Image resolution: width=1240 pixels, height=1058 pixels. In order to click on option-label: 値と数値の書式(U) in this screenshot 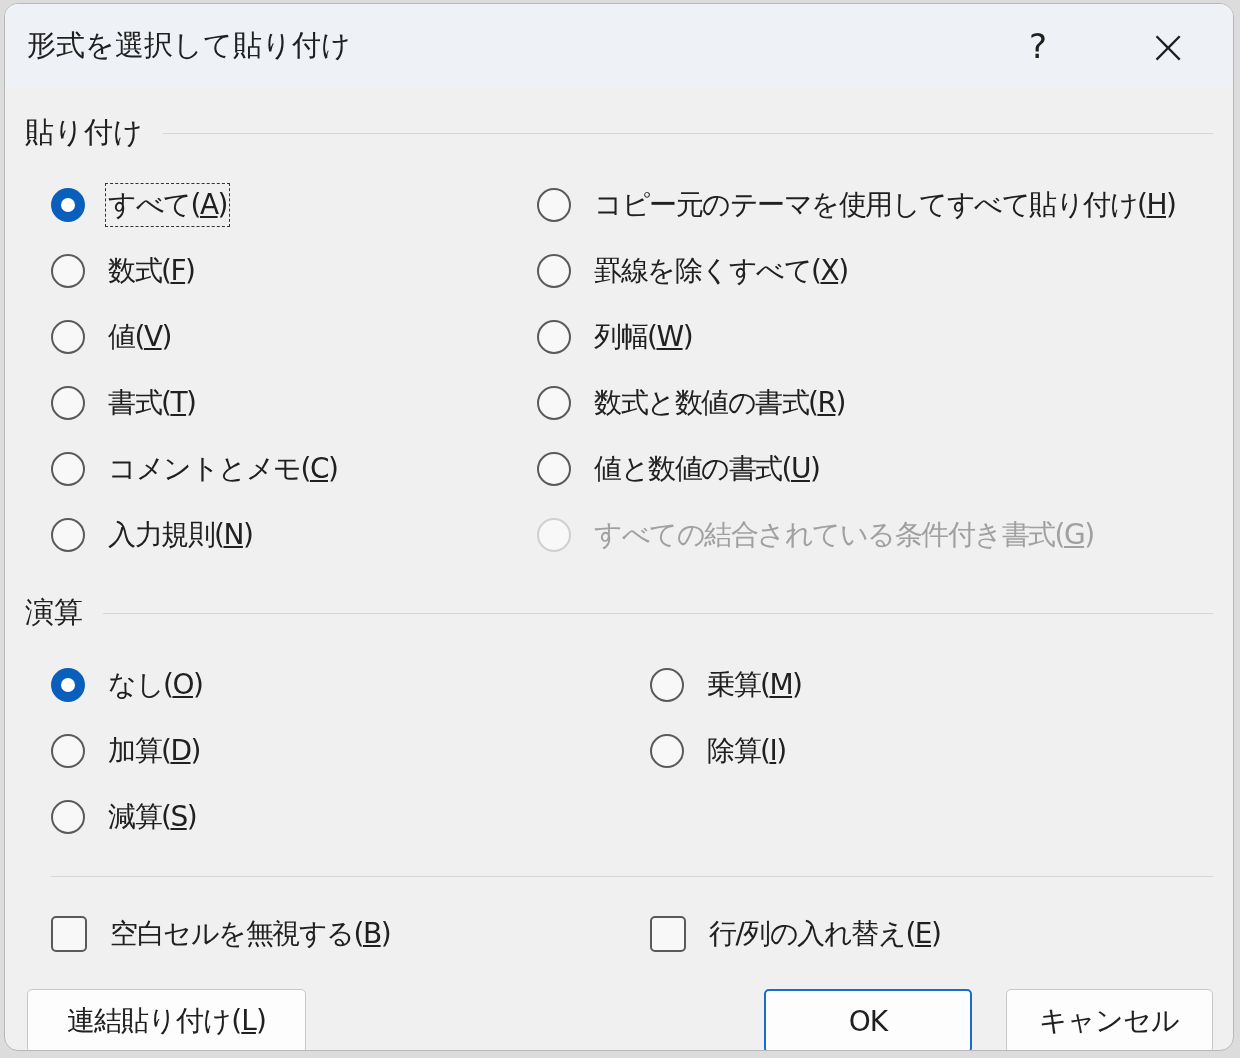, I will do `click(707, 469)`.